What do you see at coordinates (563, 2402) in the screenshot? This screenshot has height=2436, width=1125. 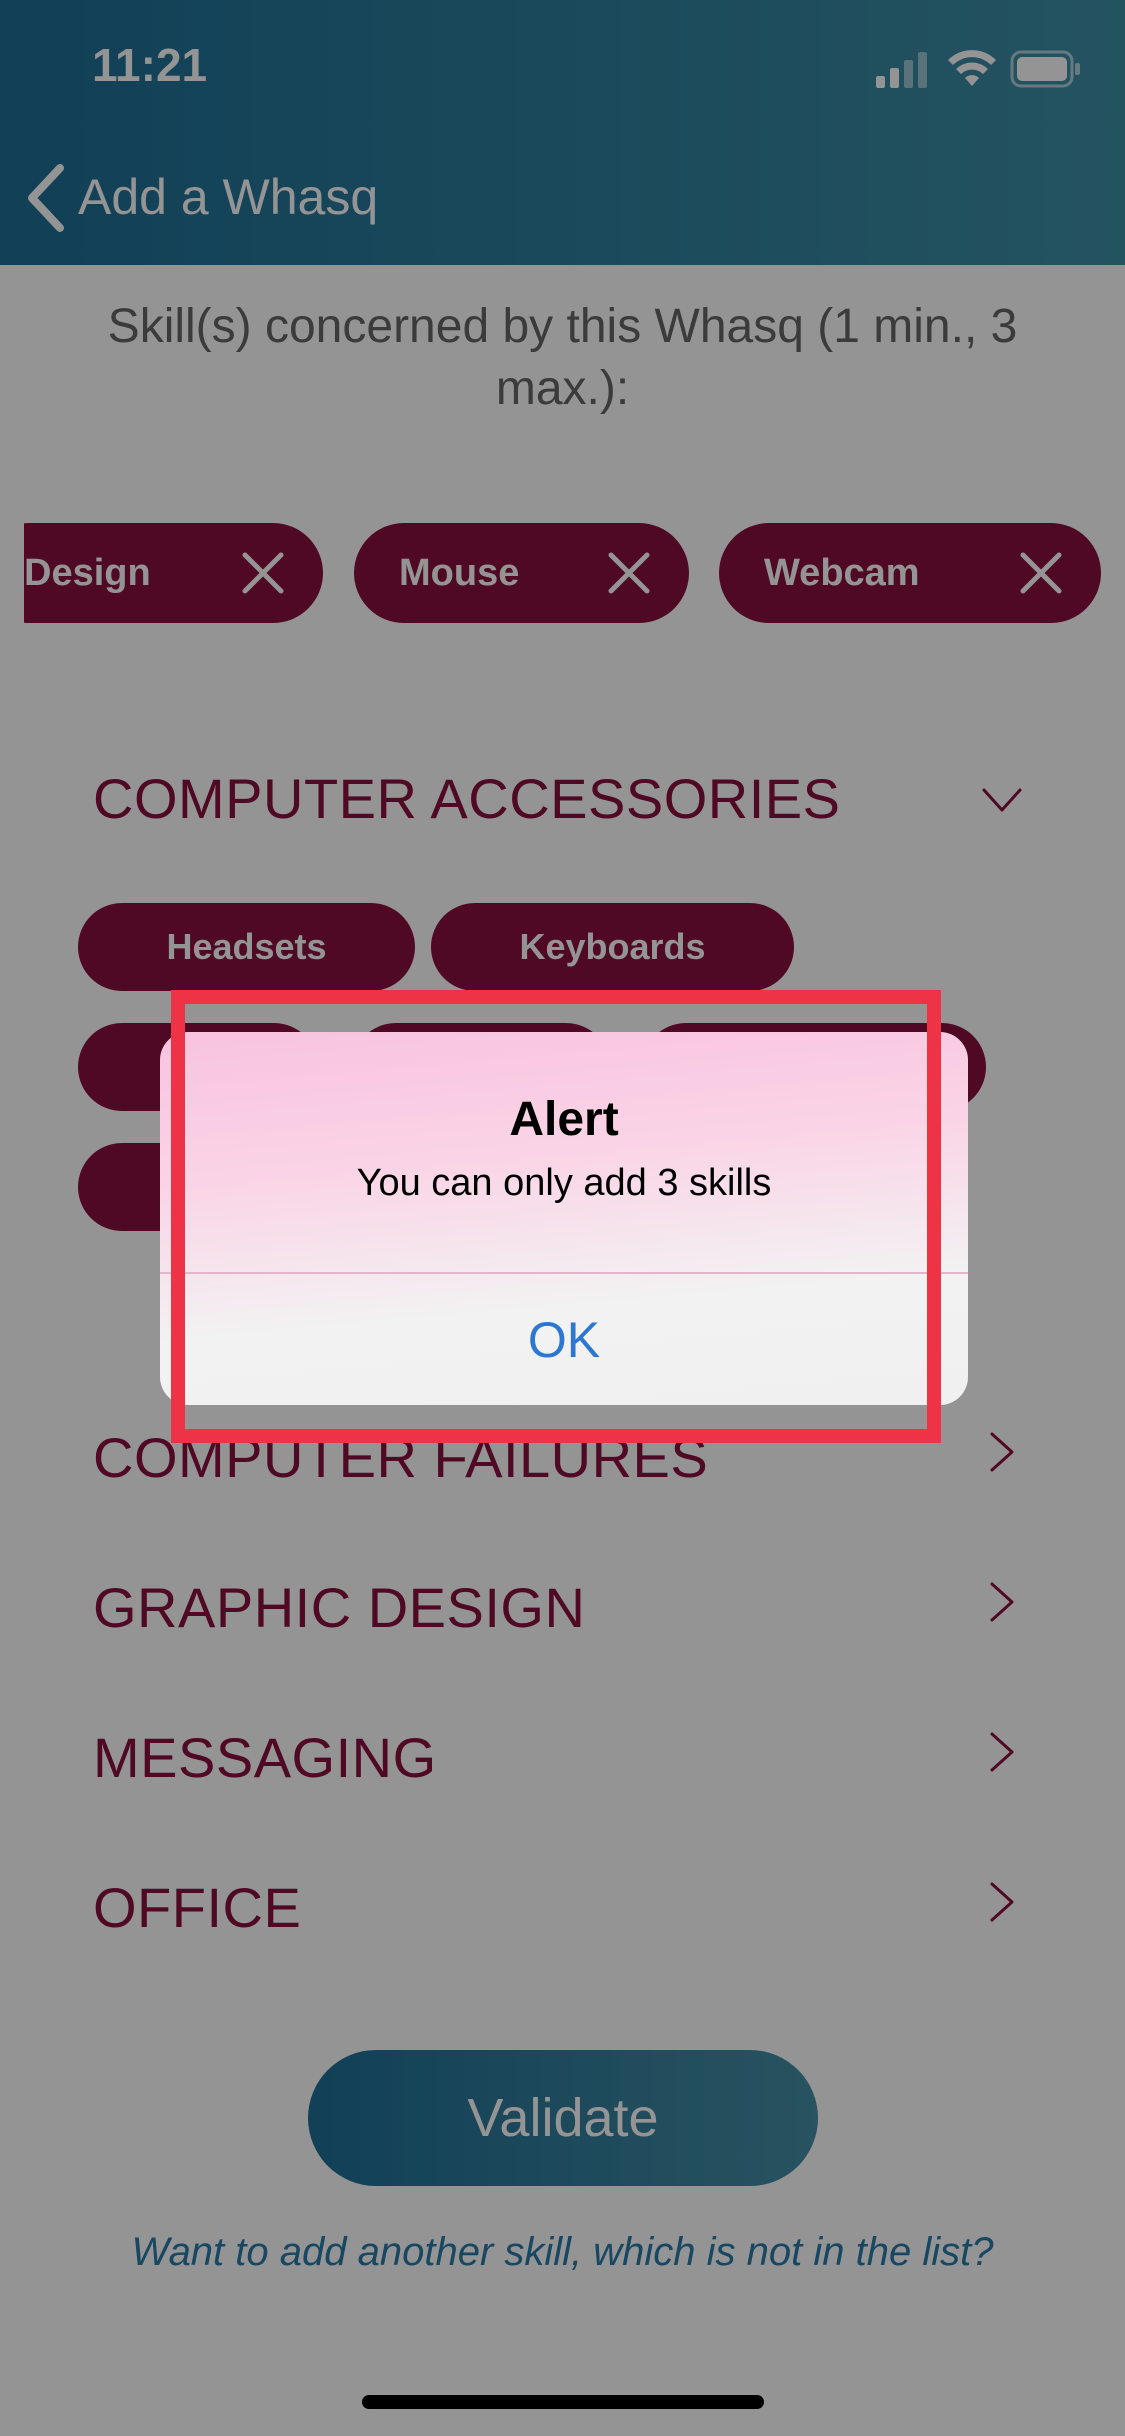 I see `home-indicator` at bounding box center [563, 2402].